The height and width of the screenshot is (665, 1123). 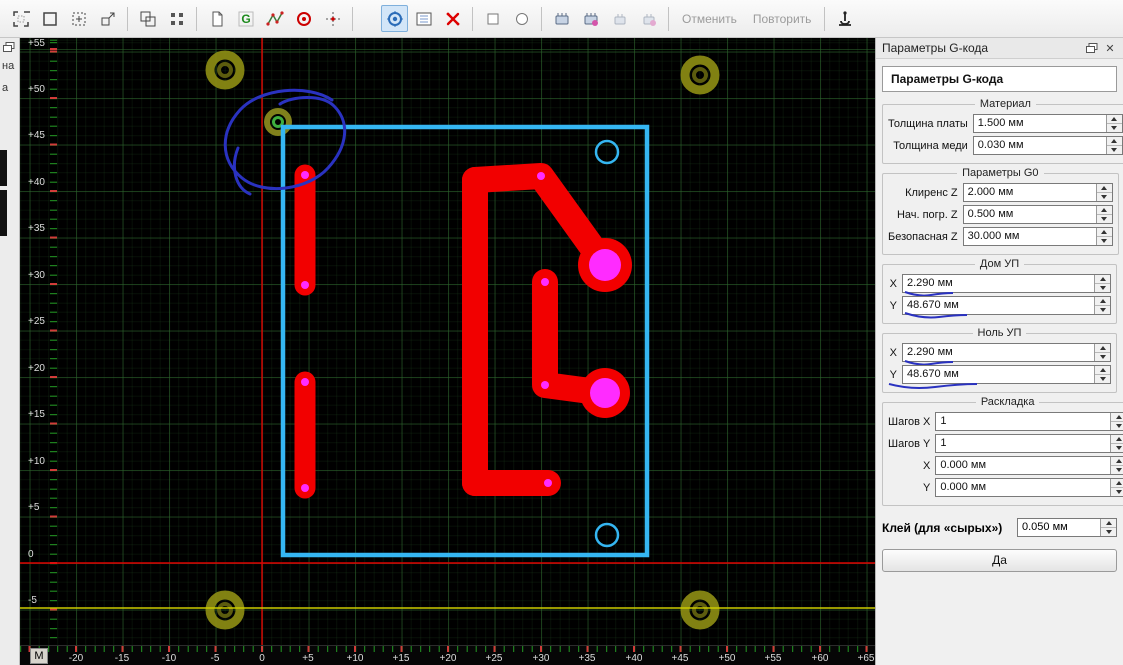 What do you see at coordinates (619, 18) in the screenshot?
I see `tool-connector-a-button` at bounding box center [619, 18].